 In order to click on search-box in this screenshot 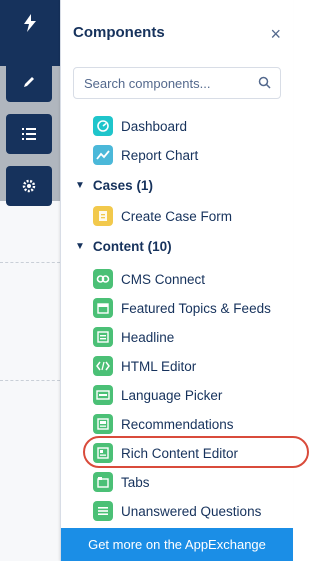, I will do `click(177, 83)`.